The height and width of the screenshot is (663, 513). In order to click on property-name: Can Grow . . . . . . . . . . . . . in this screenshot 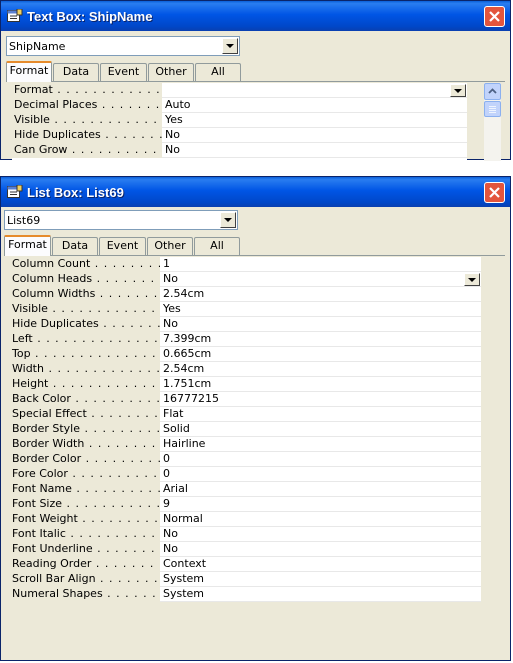, I will do `click(87, 150)`.